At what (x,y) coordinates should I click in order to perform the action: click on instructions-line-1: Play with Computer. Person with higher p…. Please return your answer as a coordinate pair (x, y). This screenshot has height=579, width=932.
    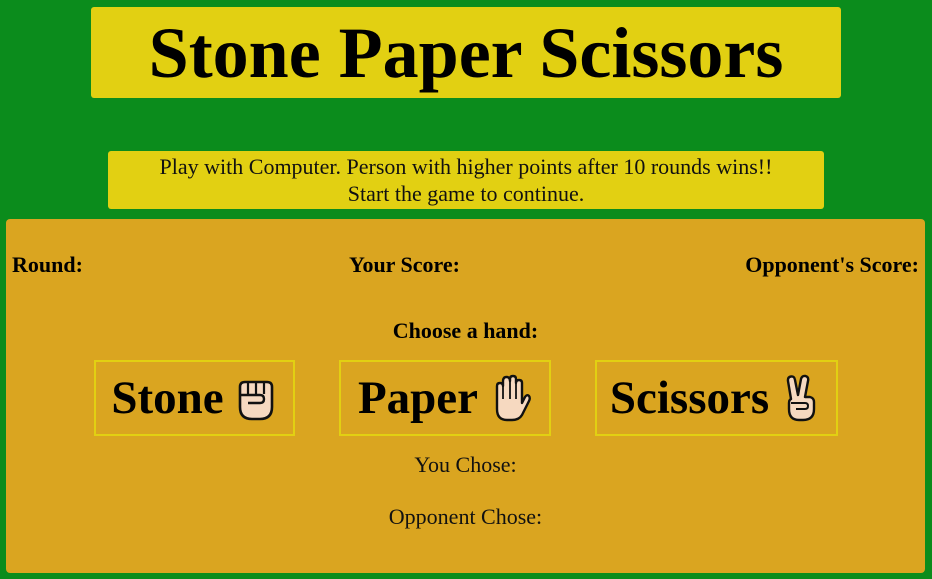
    Looking at the image, I should click on (466, 166).